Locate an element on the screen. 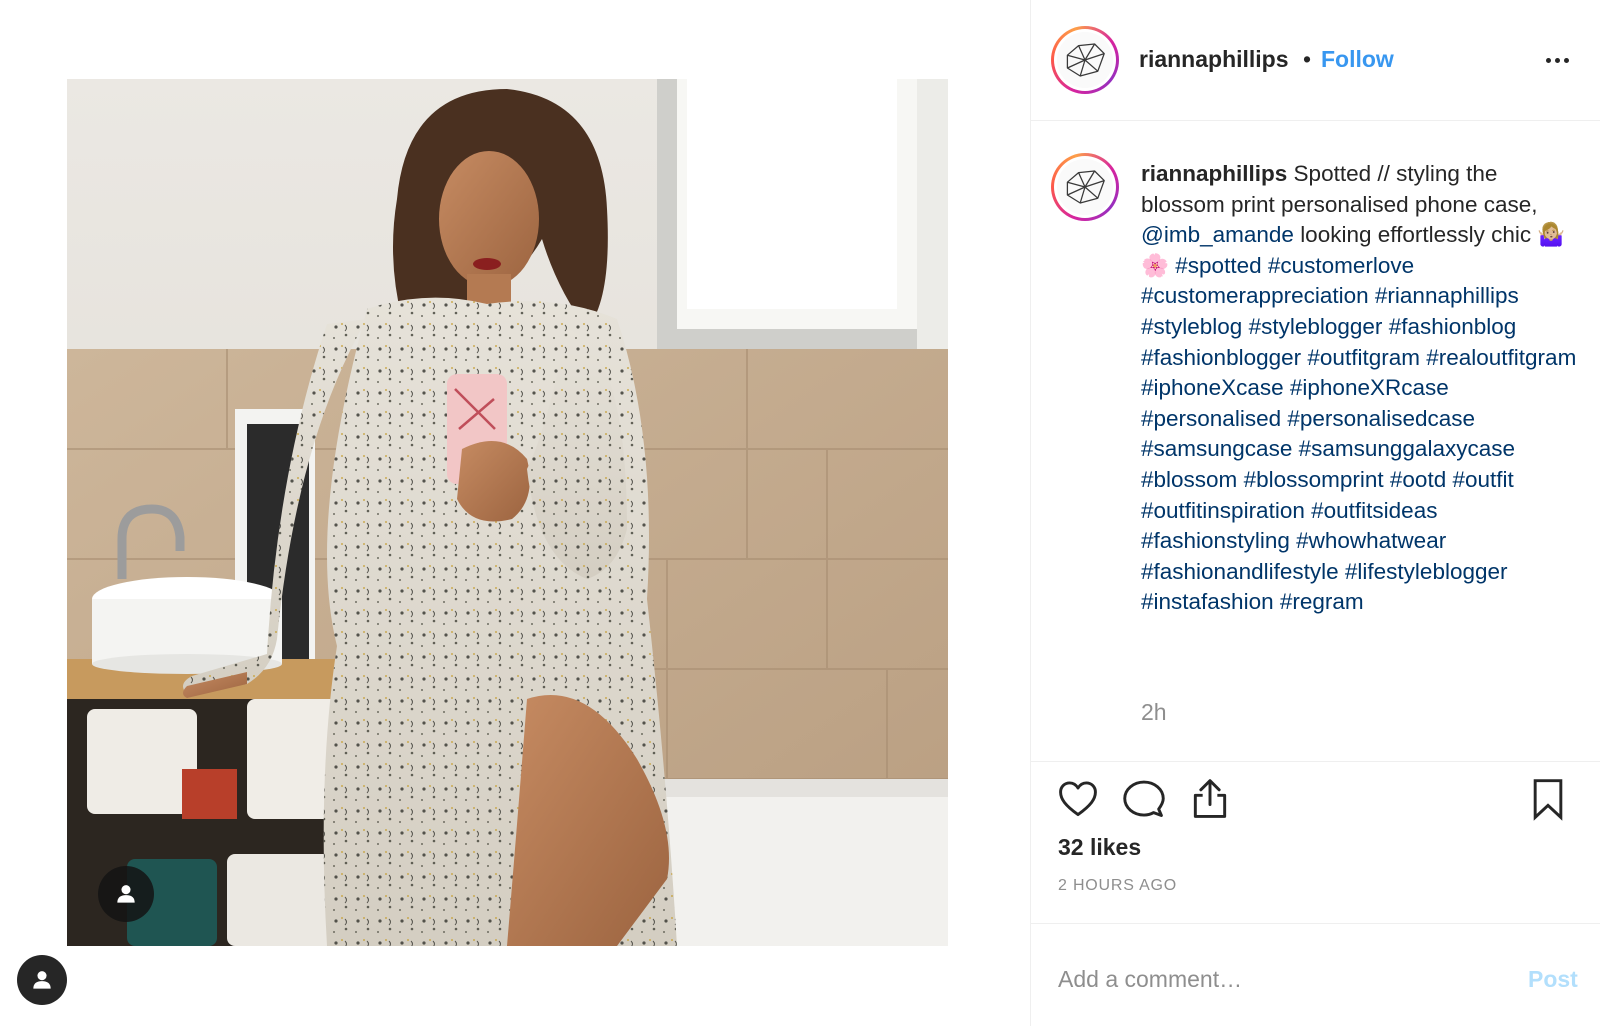  heart-icon is located at coordinates (1078, 799).